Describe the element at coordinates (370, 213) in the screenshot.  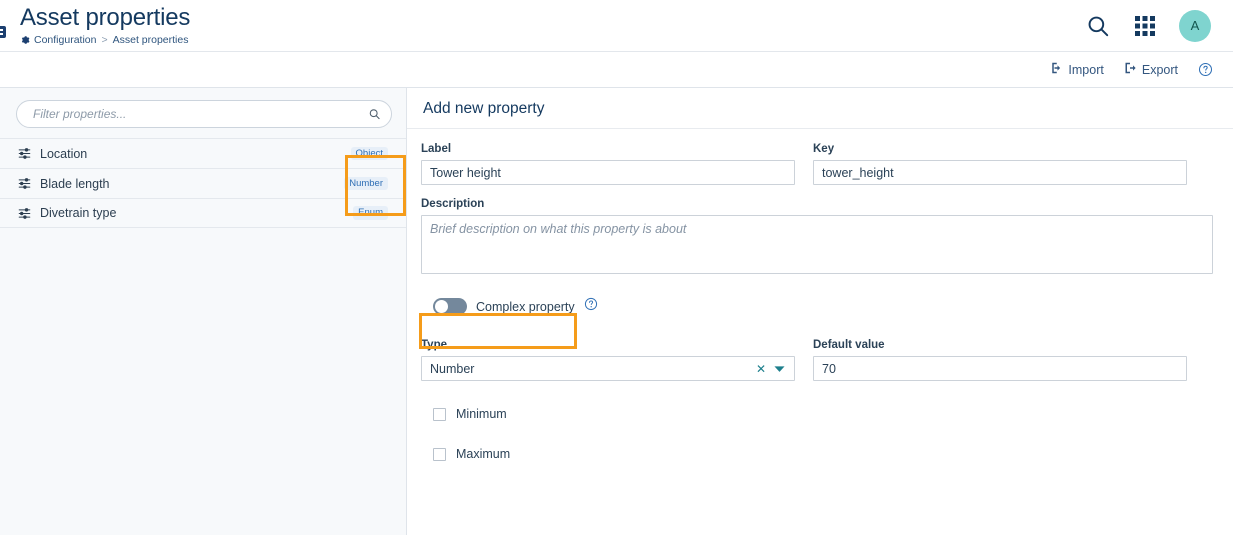
I see `status-badge: Enum` at that location.